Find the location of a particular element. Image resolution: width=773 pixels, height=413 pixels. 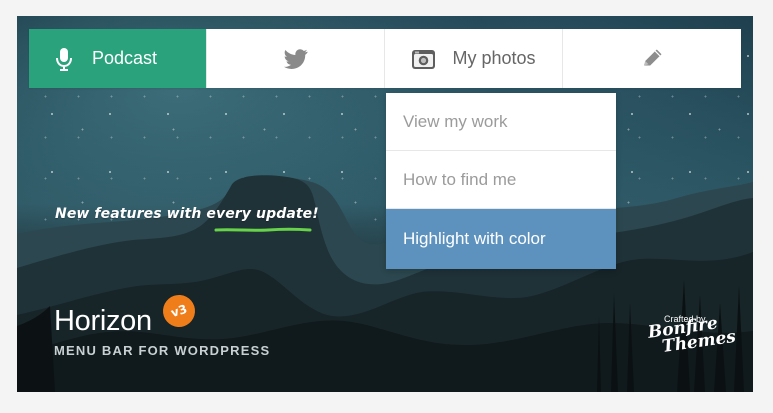

product-title: Horizon is located at coordinates (103, 321).